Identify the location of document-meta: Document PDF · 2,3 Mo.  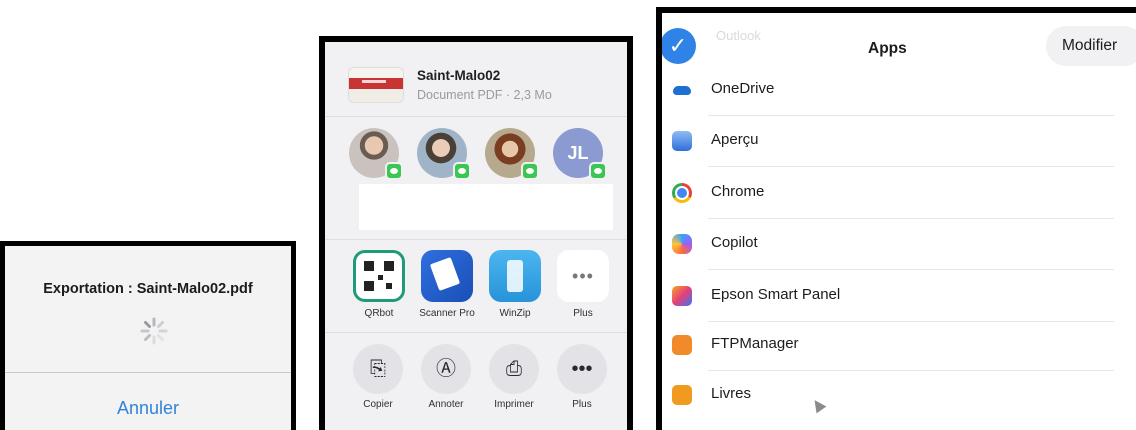
(484, 95).